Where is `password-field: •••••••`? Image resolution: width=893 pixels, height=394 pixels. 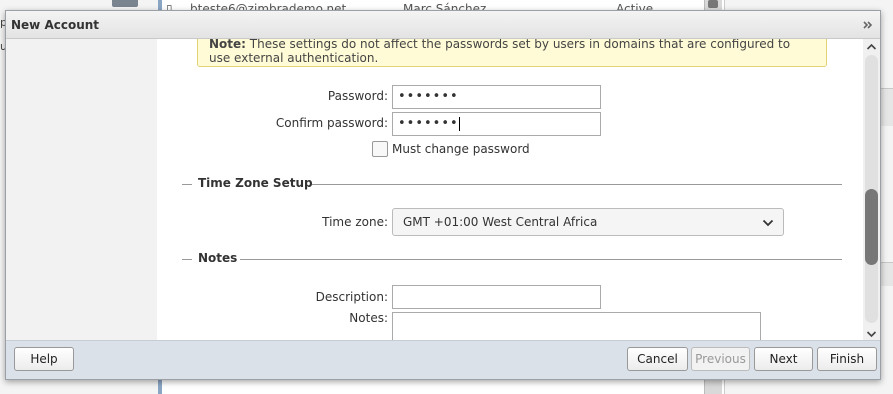 password-field: ••••••• is located at coordinates (496, 97).